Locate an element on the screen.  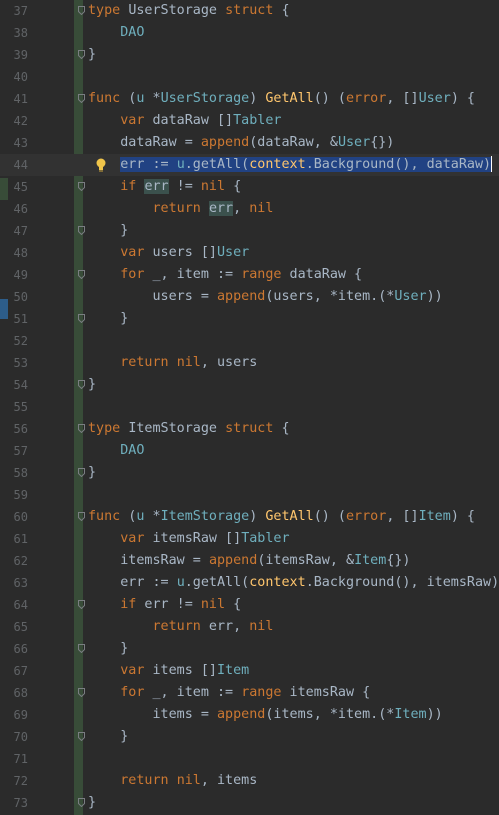
line-number: 45 is located at coordinates (20, 187).